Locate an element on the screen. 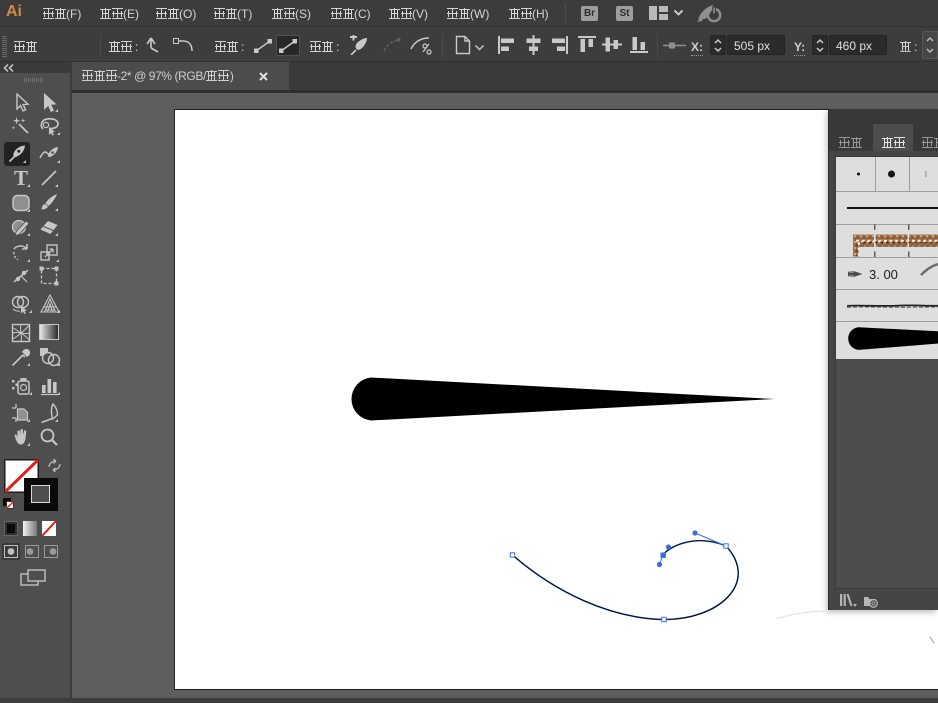 The height and width of the screenshot is (703, 938). svg-text: T is located at coordinates (21, 178).